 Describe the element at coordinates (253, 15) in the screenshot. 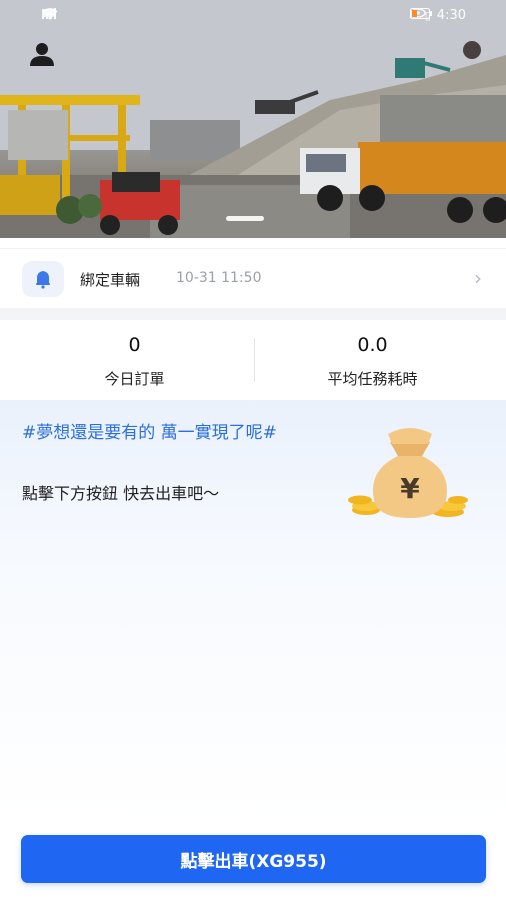

I see `status-bar: ✱ ▯ 4:30` at that location.